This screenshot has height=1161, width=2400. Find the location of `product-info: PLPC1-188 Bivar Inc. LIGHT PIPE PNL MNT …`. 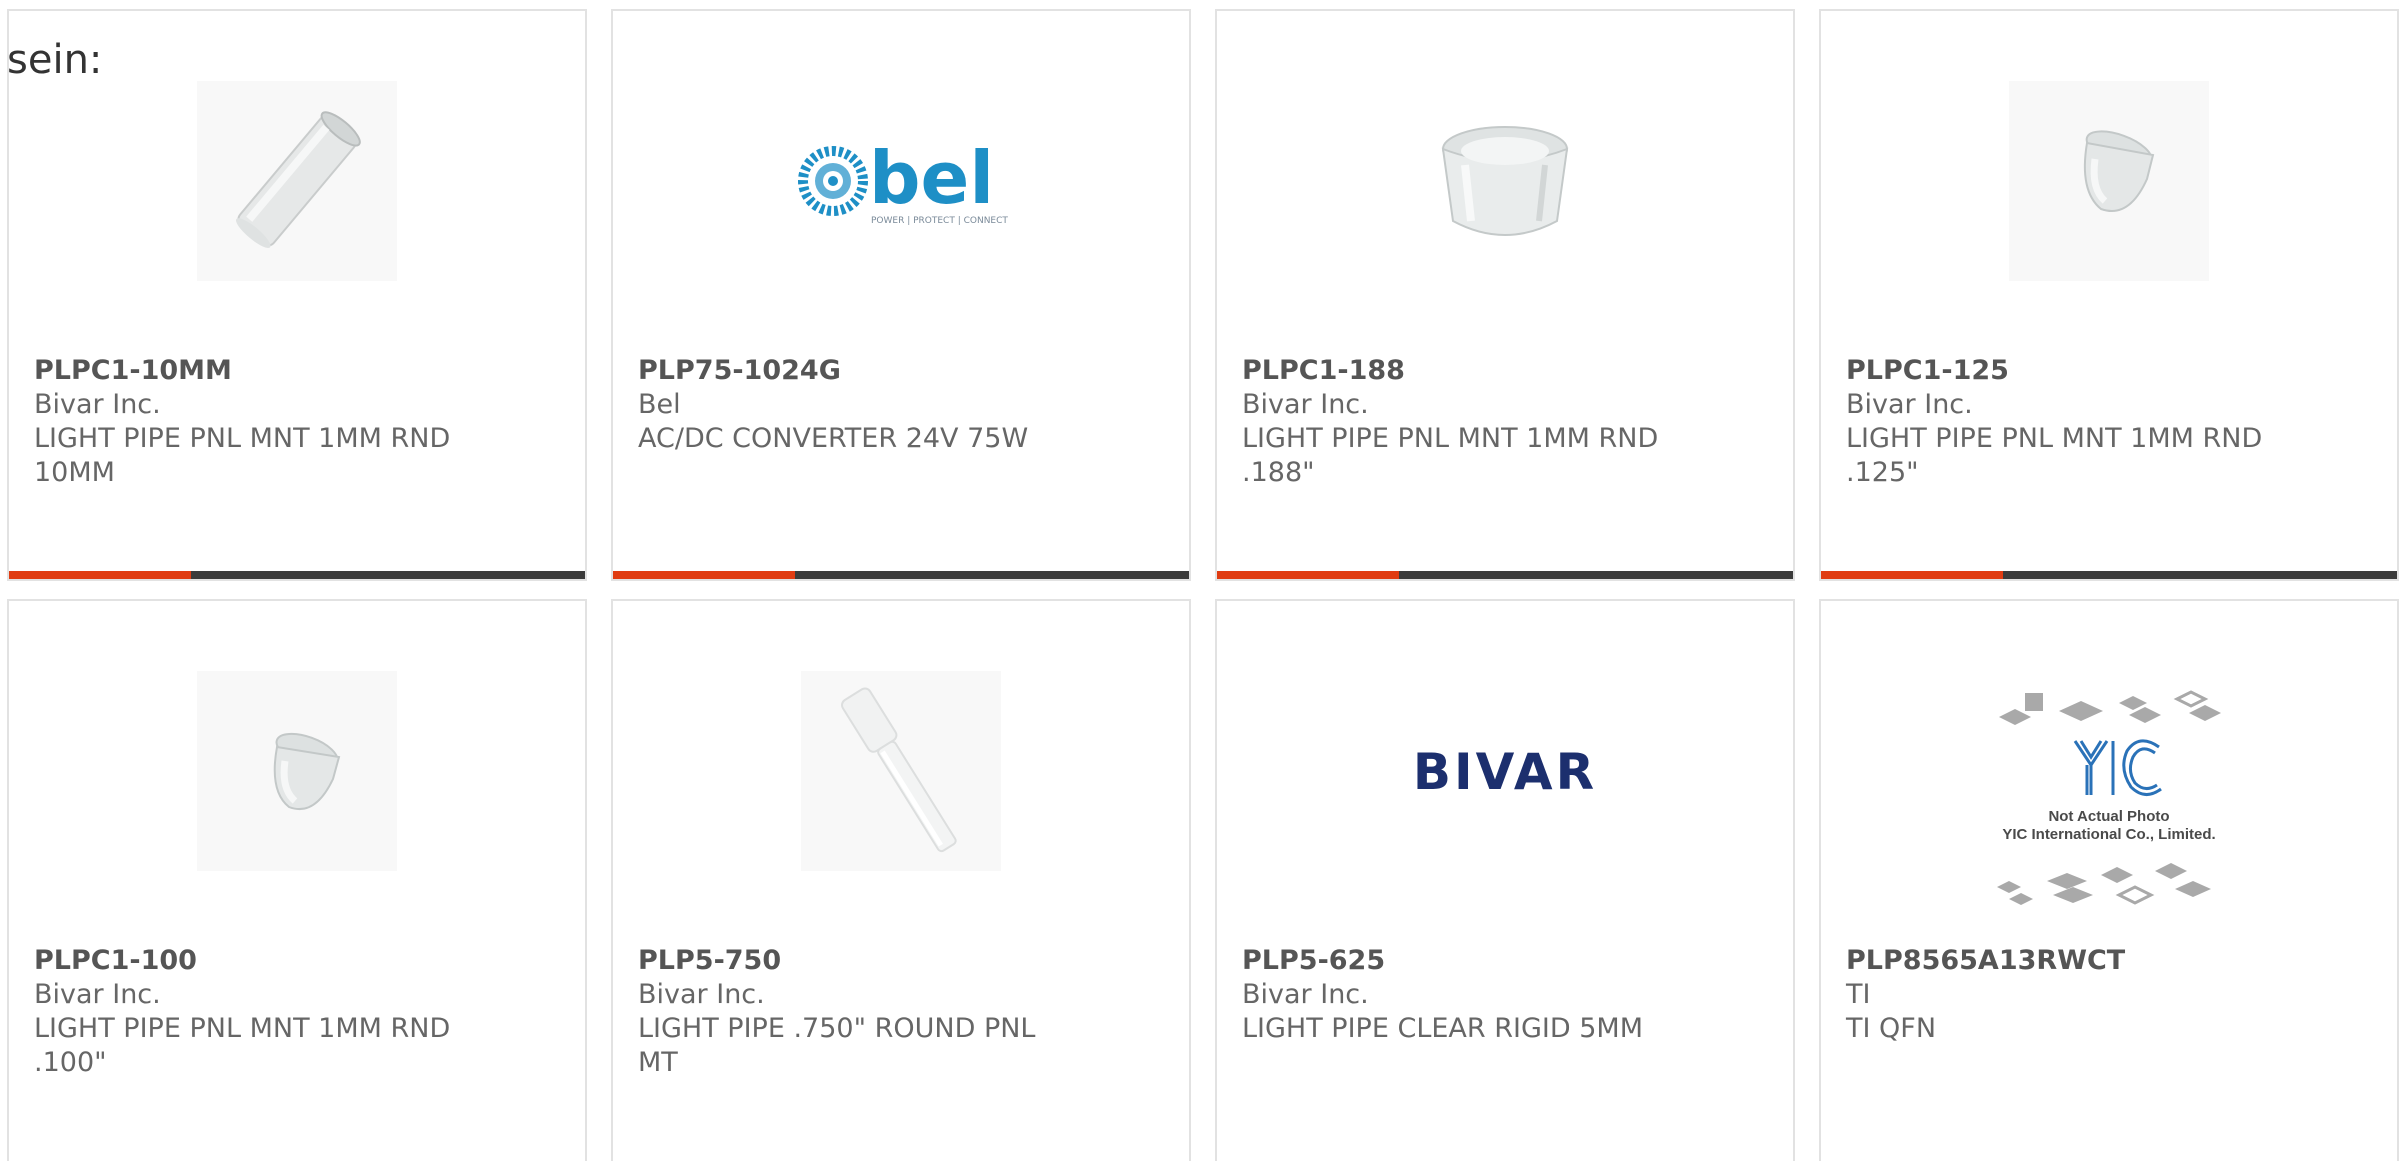

product-info: PLPC1-188 Bivar Inc. LIGHT PIPE PNL MNT … is located at coordinates (1452, 422).